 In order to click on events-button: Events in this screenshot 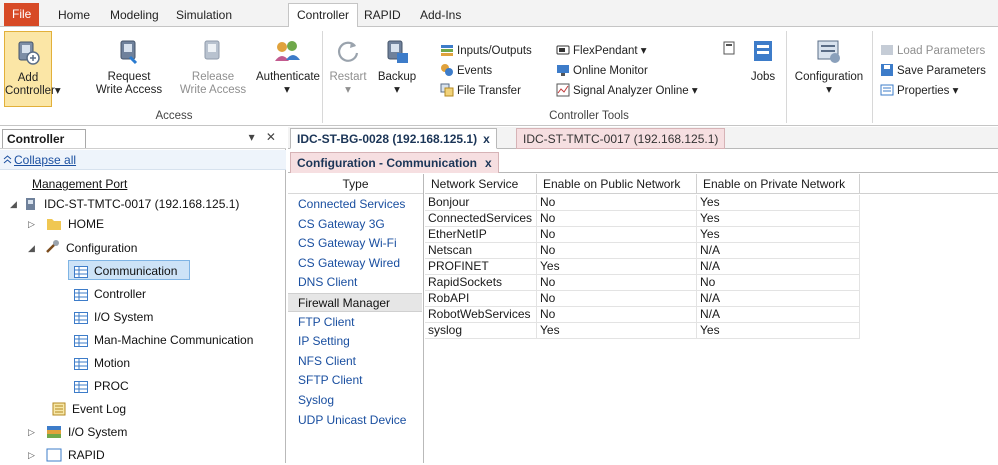, I will do `click(466, 71)`.